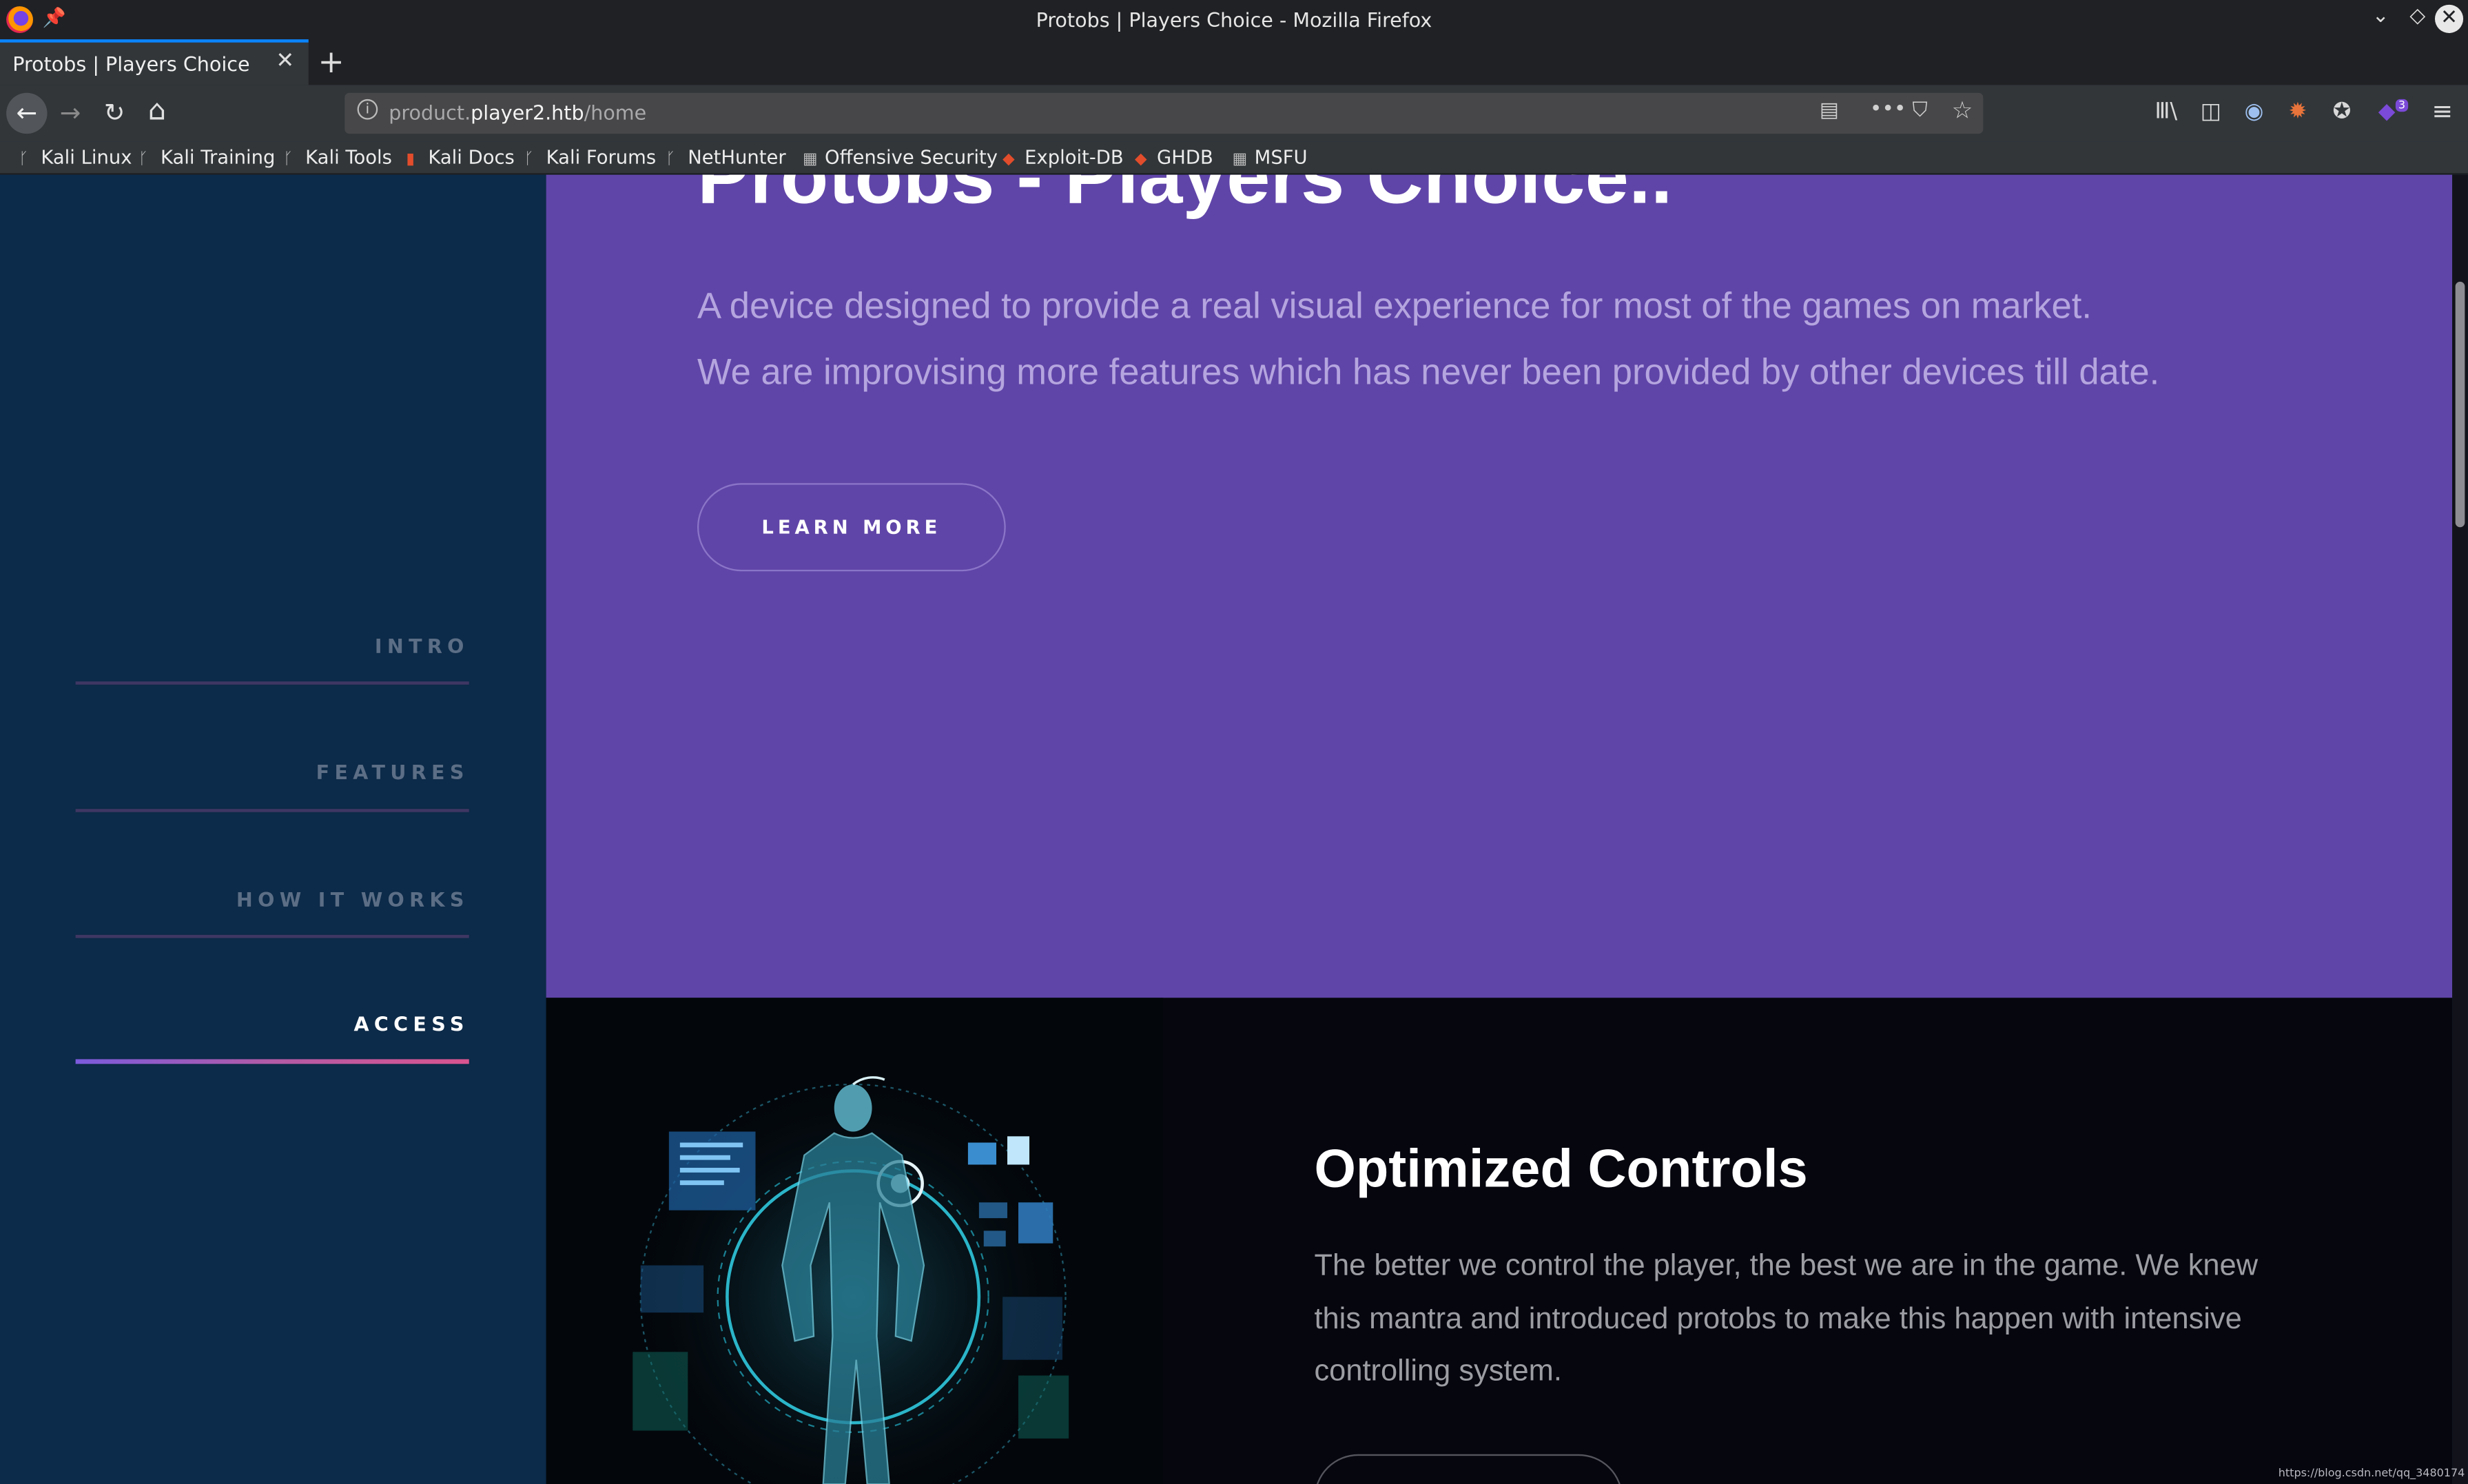 The height and width of the screenshot is (1484, 2468). What do you see at coordinates (2417, 16) in the screenshot?
I see `maximize-icon: ◇` at bounding box center [2417, 16].